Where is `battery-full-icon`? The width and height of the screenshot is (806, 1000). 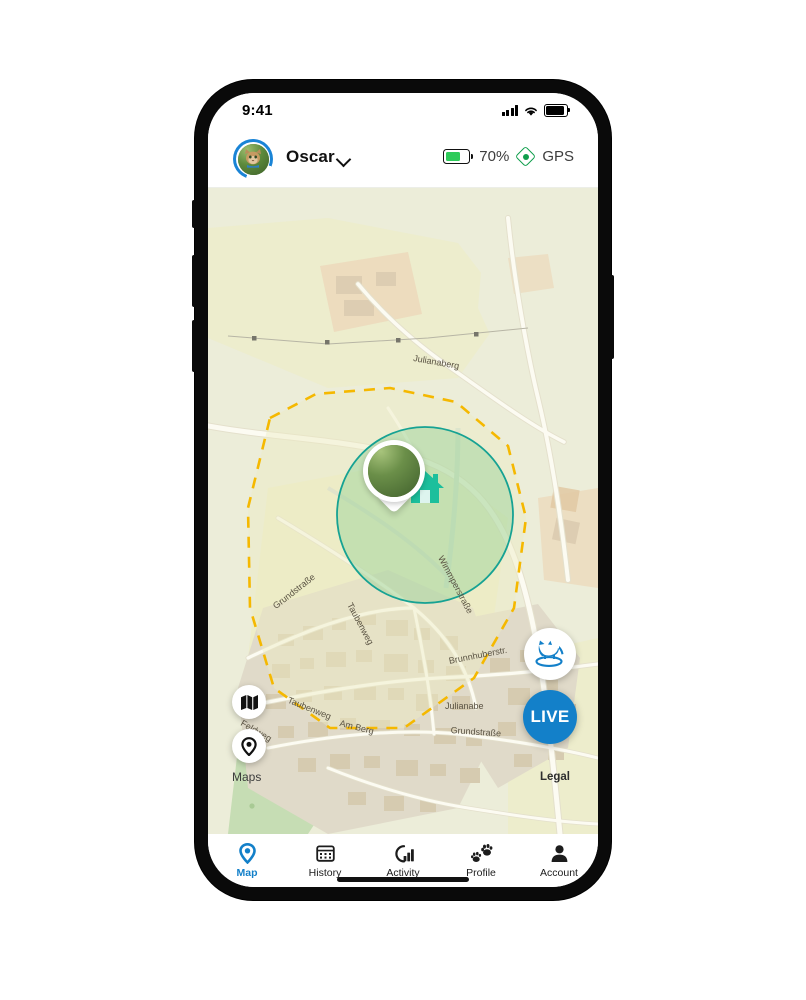
battery-full-icon is located at coordinates (557, 110).